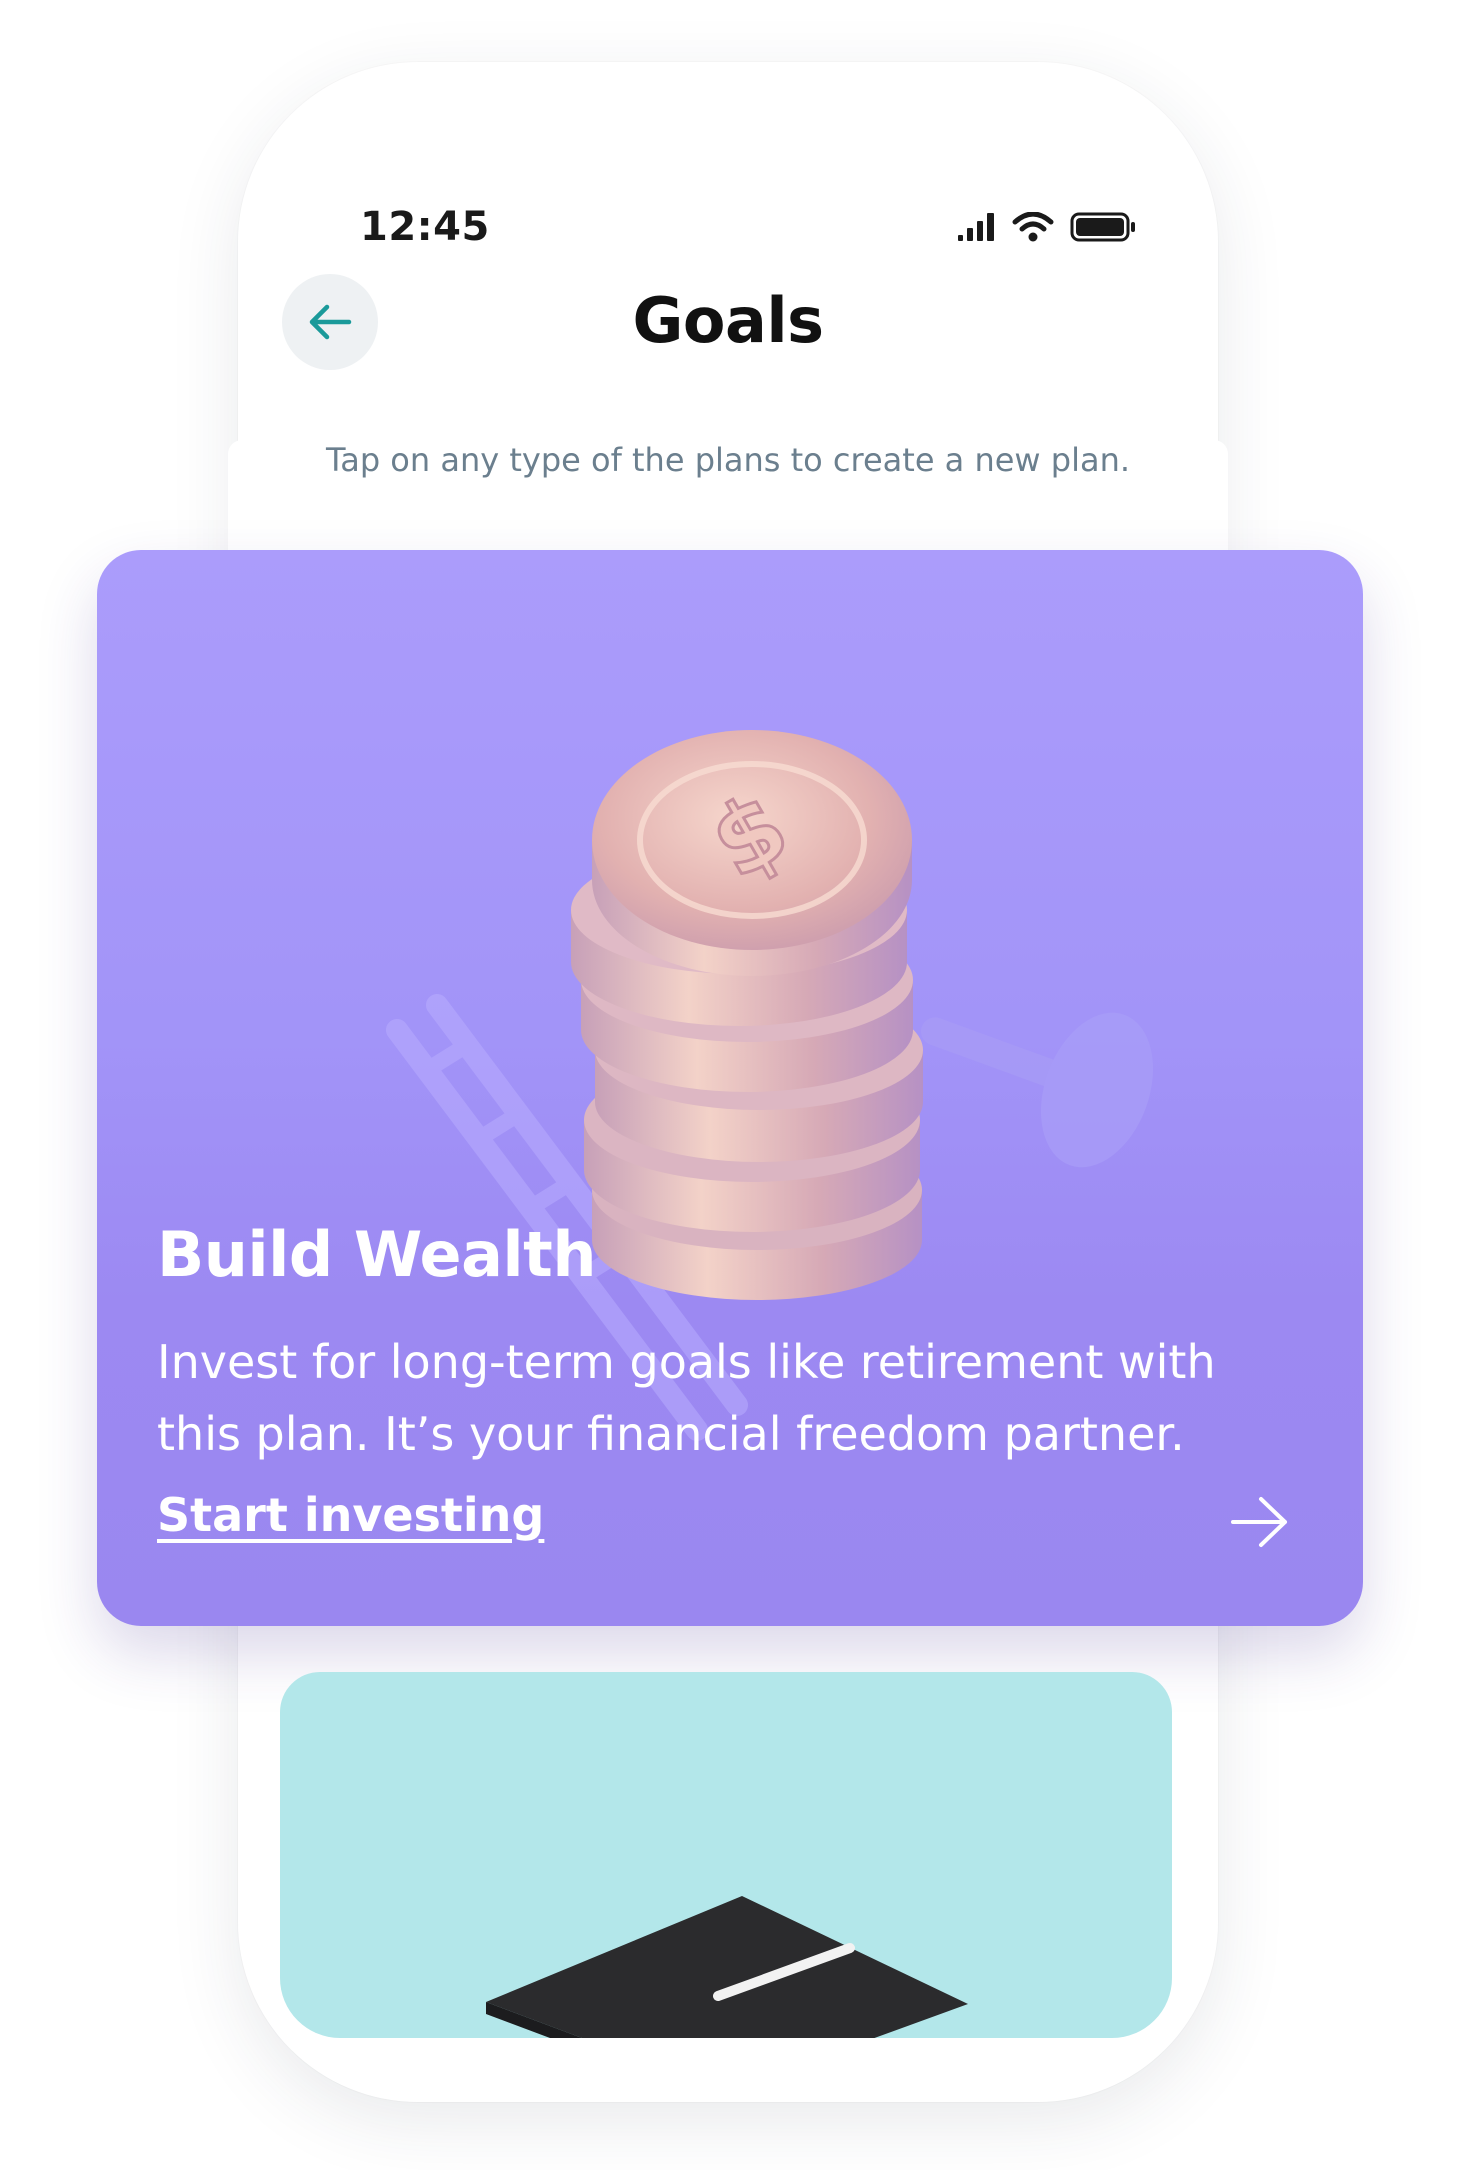  Describe the element at coordinates (1033, 227) in the screenshot. I see `wifi-icon` at that location.